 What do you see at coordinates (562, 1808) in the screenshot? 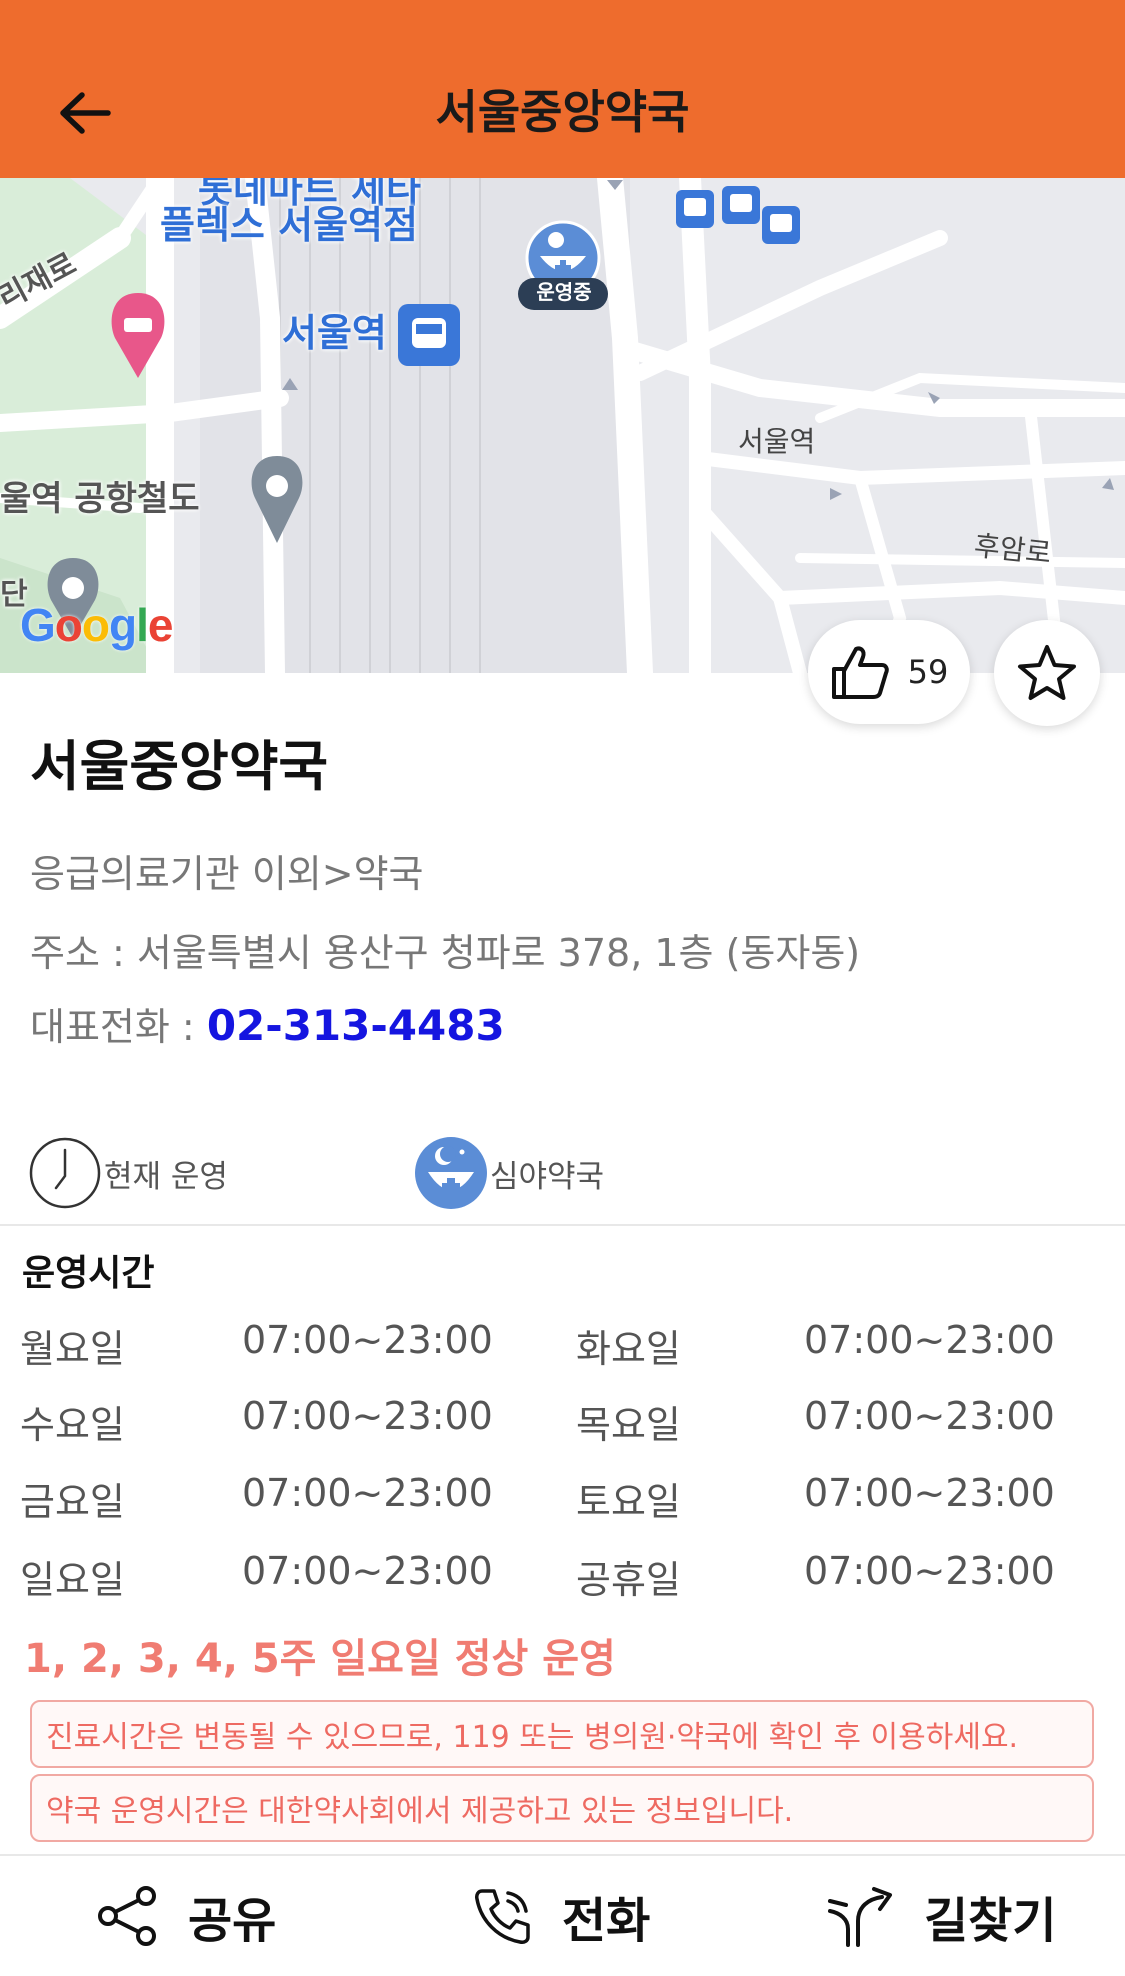
I see `notice-data-source: 약국 운영시간은 대한약사회에서 제공하고 있는 정보입니다.` at bounding box center [562, 1808].